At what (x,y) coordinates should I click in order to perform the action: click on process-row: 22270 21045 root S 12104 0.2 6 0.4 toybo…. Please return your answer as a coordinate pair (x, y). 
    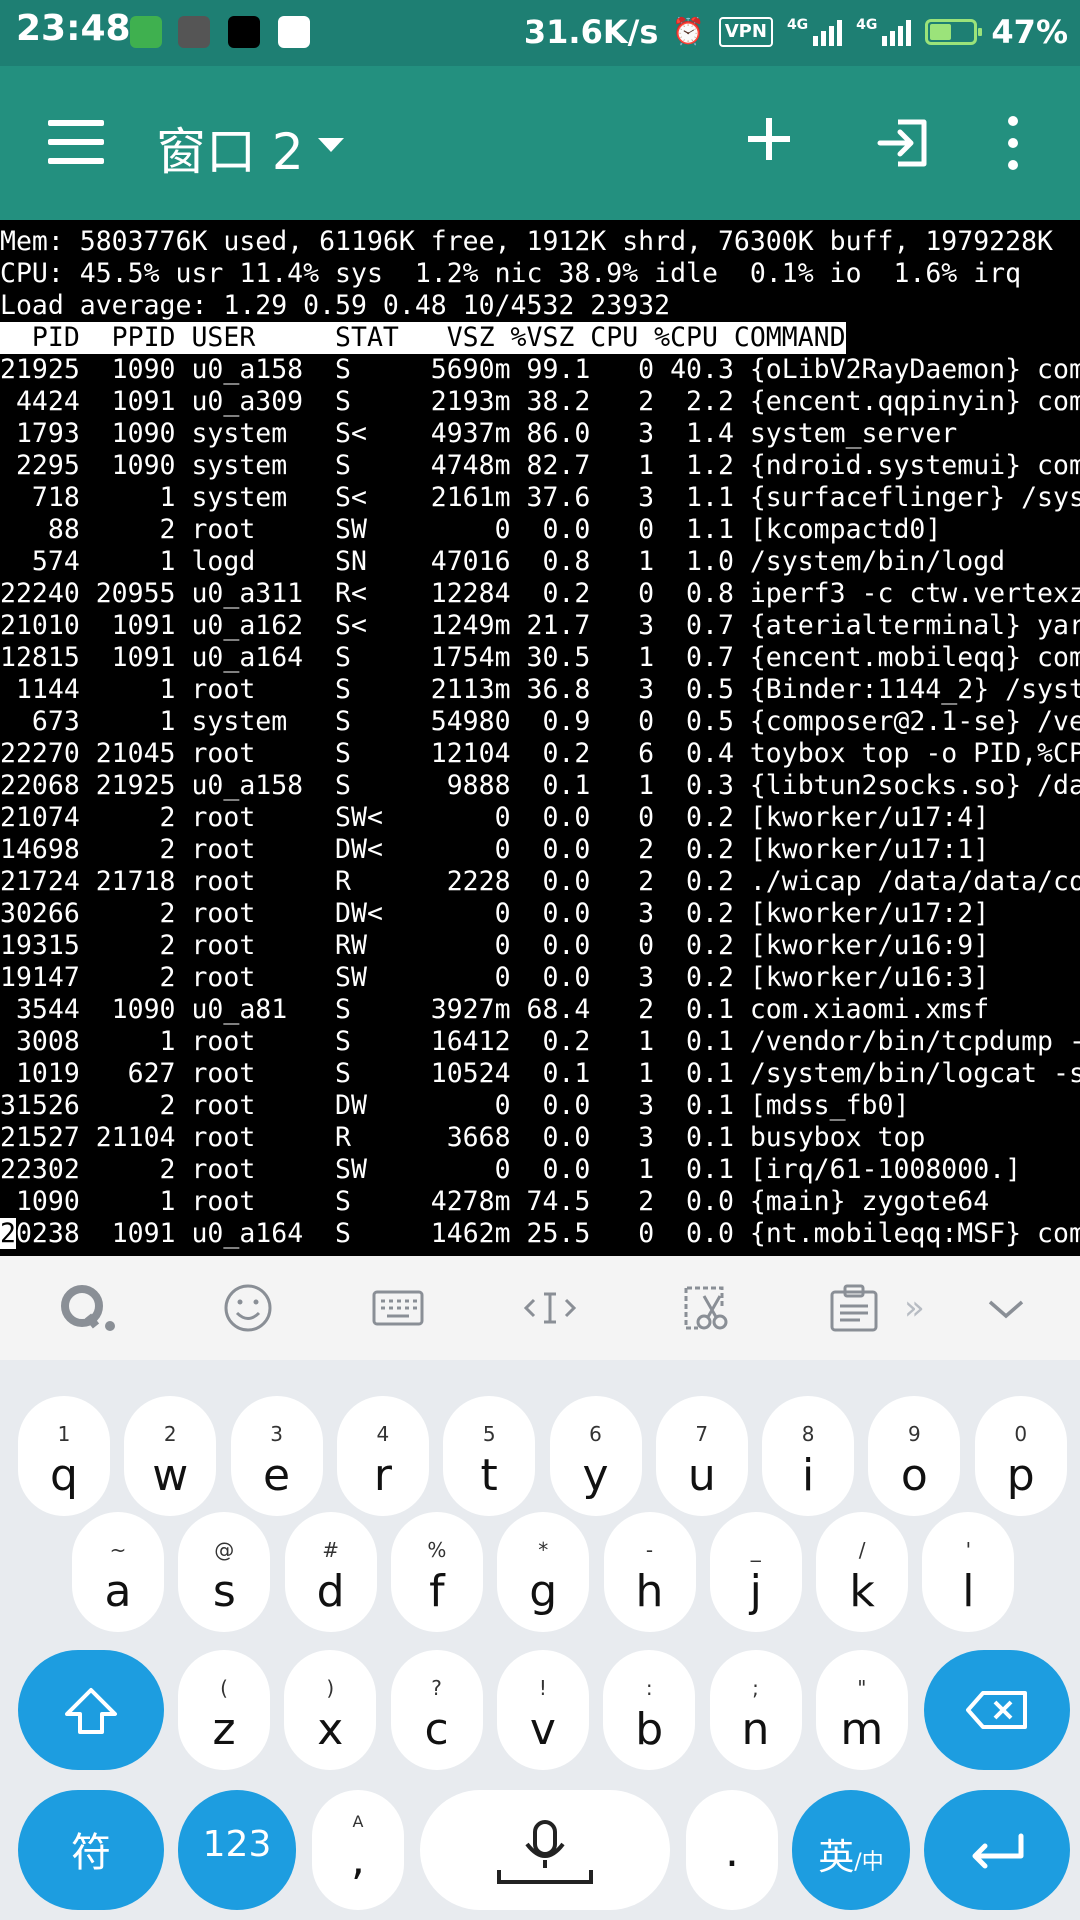
    Looking at the image, I should click on (540, 753).